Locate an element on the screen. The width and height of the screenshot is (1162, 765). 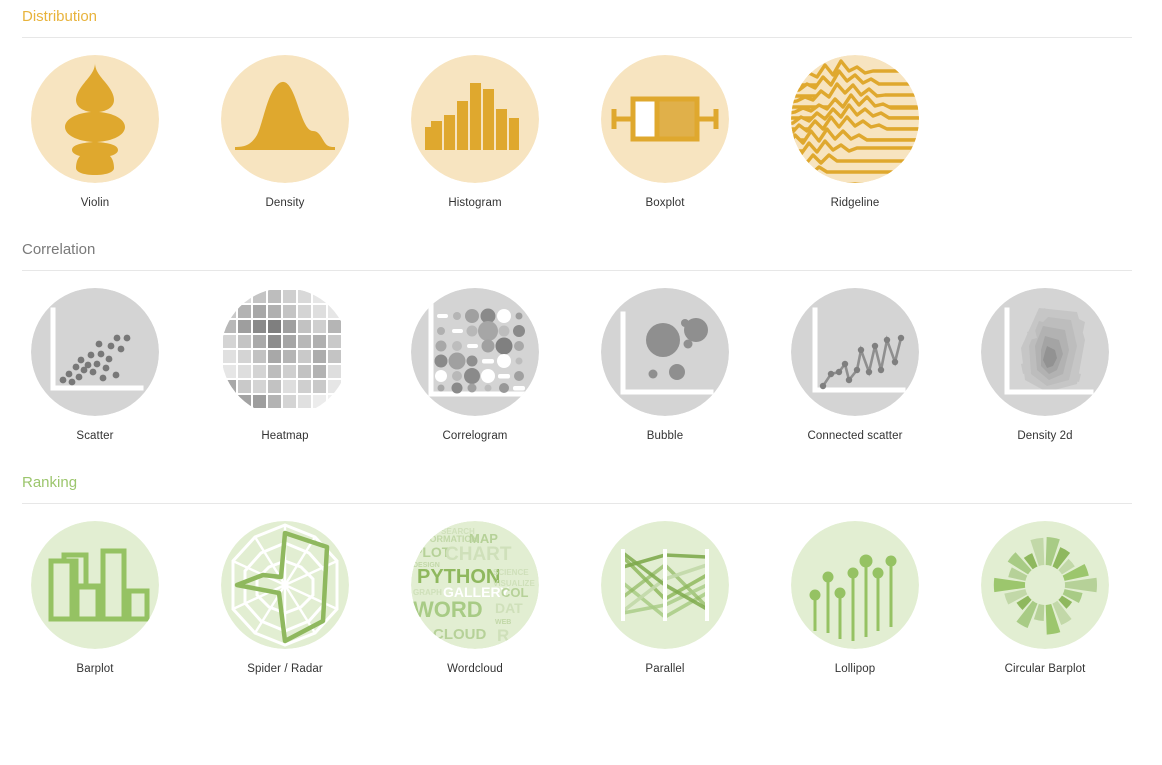
svg-text: DAT is located at coordinates (509, 608).